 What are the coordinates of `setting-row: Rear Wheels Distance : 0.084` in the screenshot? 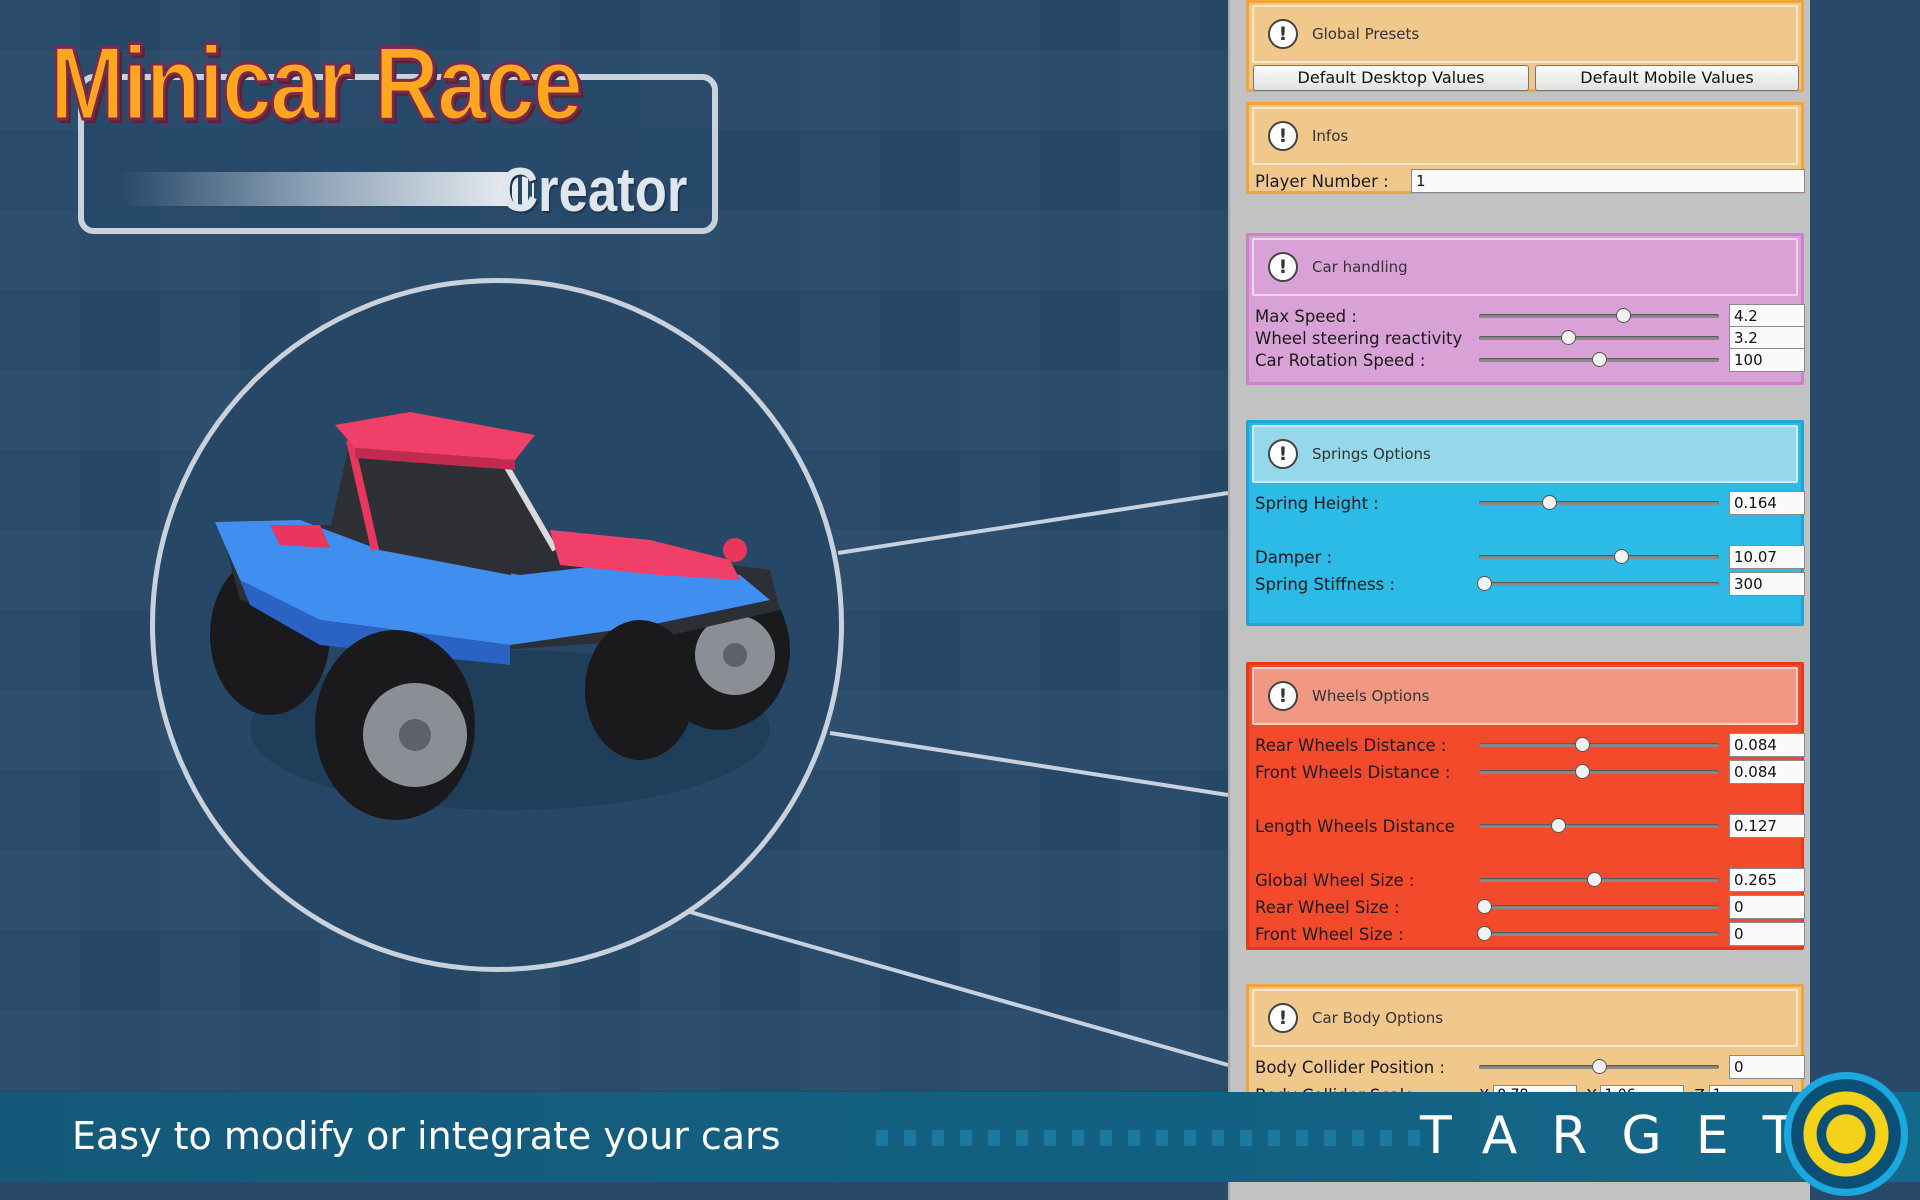 It's located at (1530, 745).